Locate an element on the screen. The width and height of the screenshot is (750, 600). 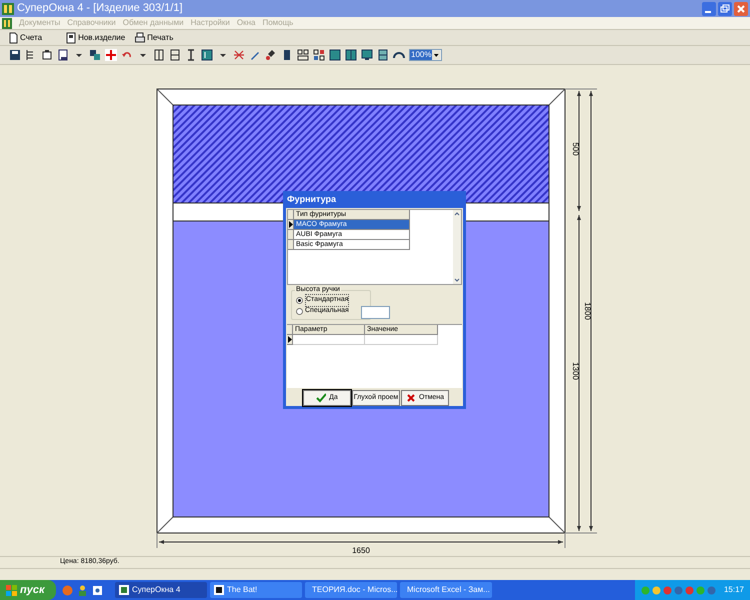
windows-logo-icon is located at coordinates (11, 590).